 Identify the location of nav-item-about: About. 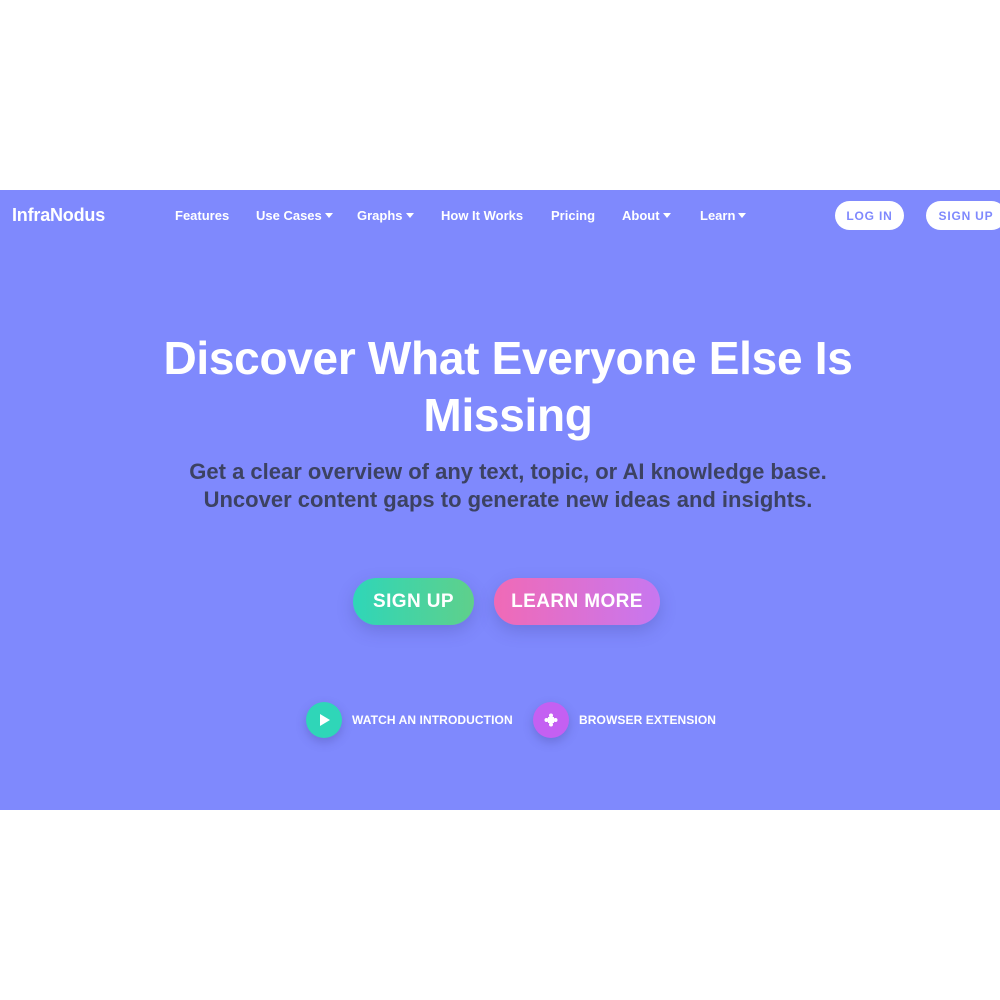
(646, 215).